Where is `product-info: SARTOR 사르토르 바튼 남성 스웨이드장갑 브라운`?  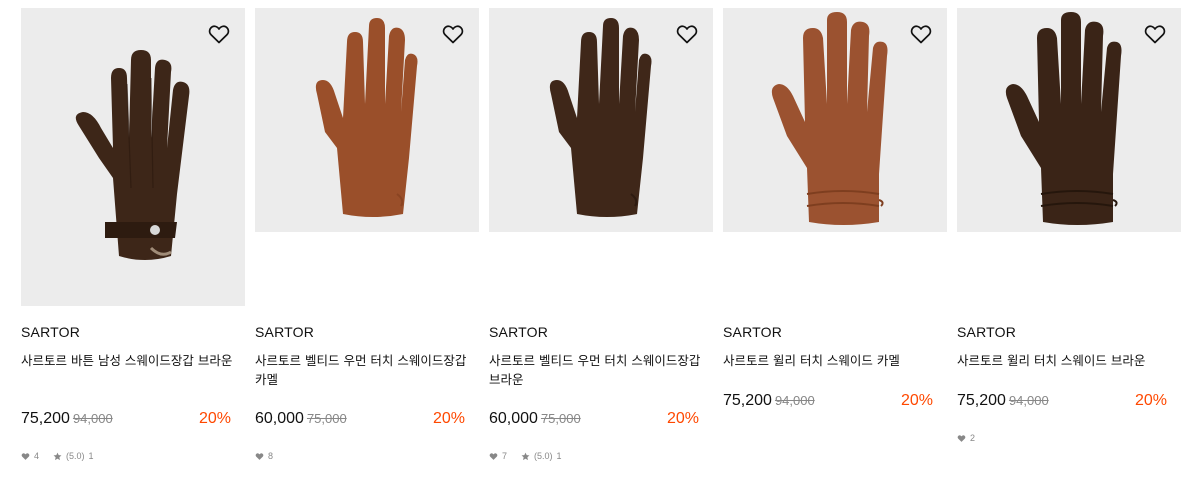
product-info: SARTOR 사르토르 바튼 남성 스웨이드장갑 브라운 is located at coordinates (133, 347).